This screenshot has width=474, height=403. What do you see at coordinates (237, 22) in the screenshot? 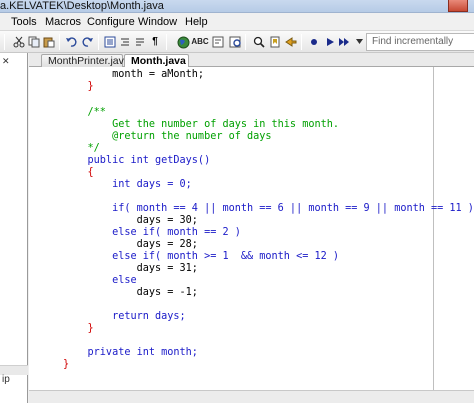
I see `menu-bar: Tools Macros Configure Window Help` at bounding box center [237, 22].